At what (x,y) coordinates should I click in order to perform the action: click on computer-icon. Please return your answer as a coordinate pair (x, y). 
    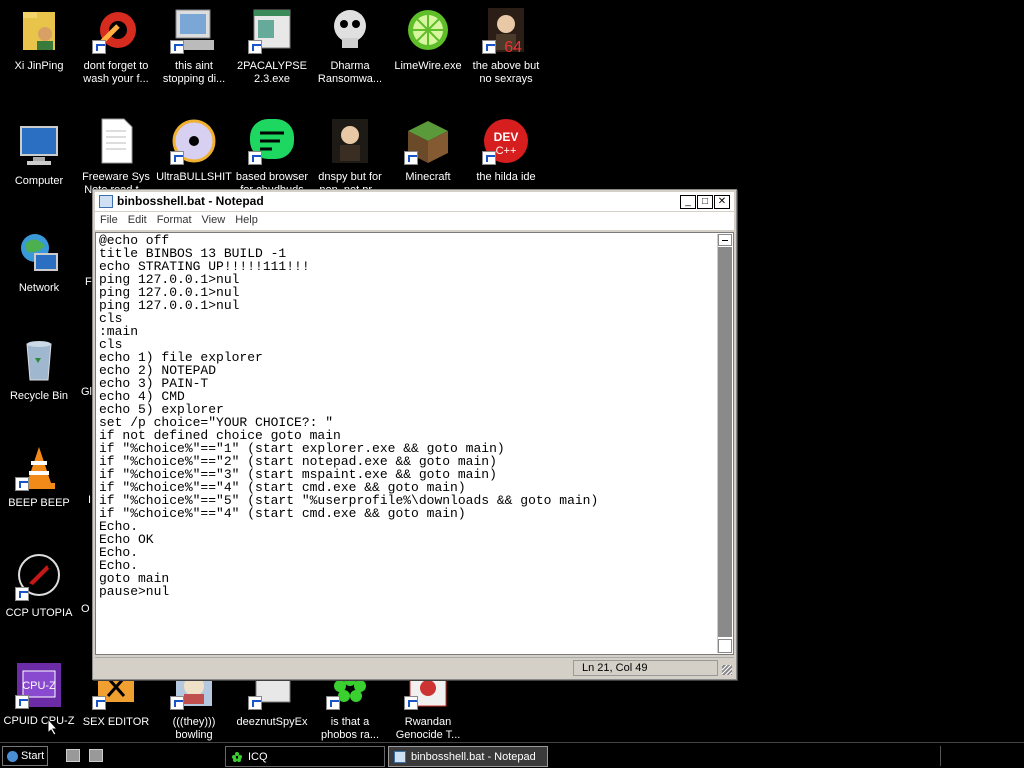
    Looking at the image, I should click on (39, 145).